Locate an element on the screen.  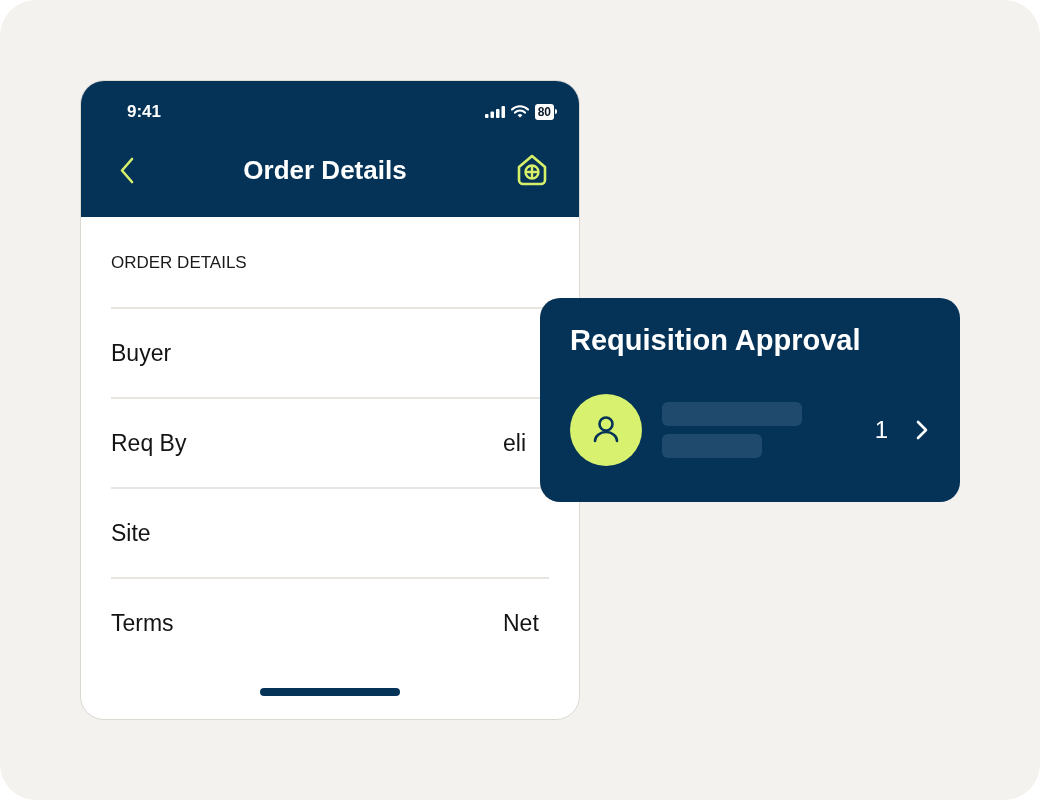
back-chevron-icon is located at coordinates (127, 170).